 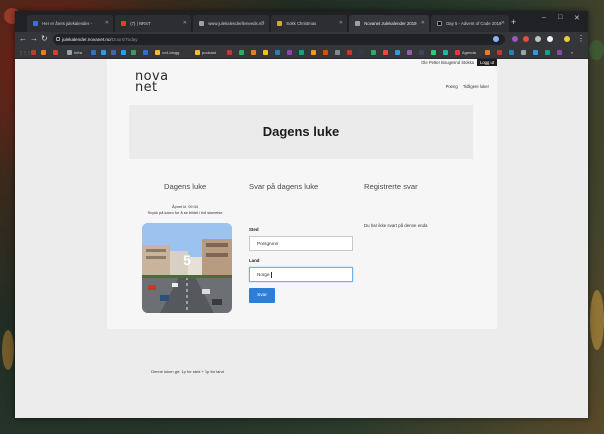 I want to click on submit-button: Svar, so click(x=262, y=295).